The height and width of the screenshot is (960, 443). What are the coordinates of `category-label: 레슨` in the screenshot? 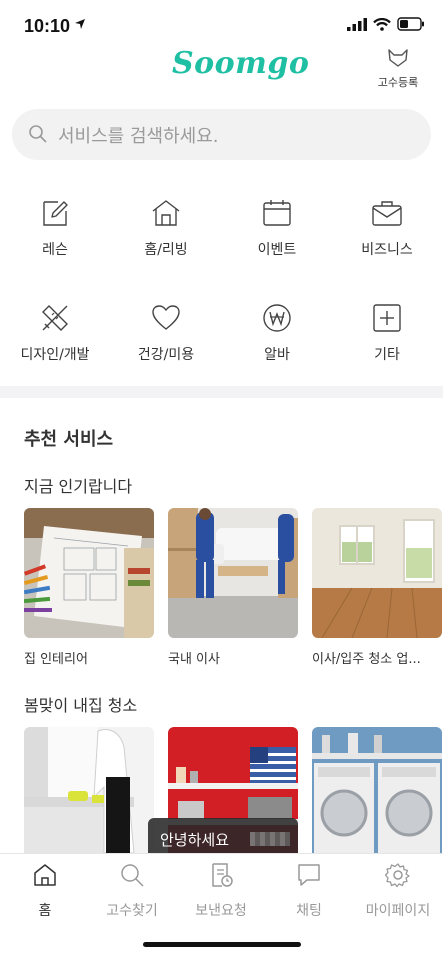 It's located at (55, 250).